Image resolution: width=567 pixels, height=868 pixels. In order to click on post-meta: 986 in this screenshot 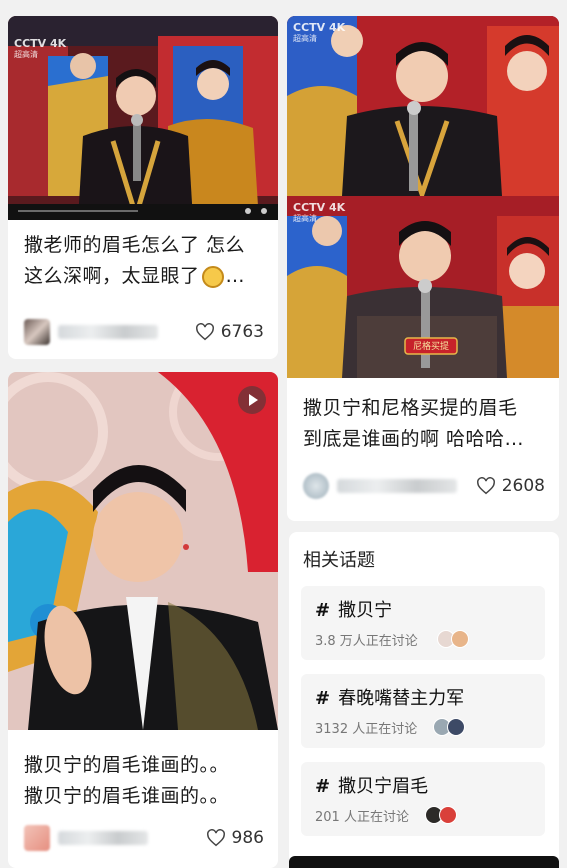, I will do `click(144, 838)`.